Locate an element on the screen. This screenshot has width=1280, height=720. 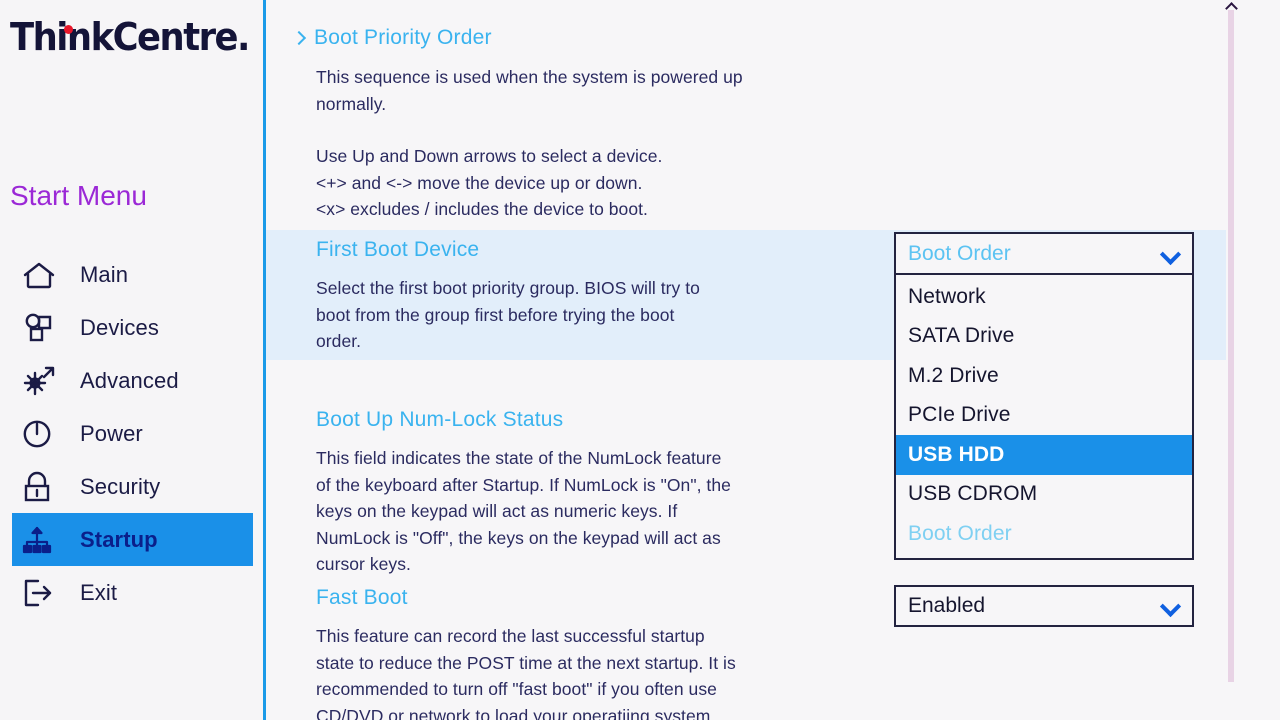
sidebar-item-security: Security is located at coordinates (132, 486).